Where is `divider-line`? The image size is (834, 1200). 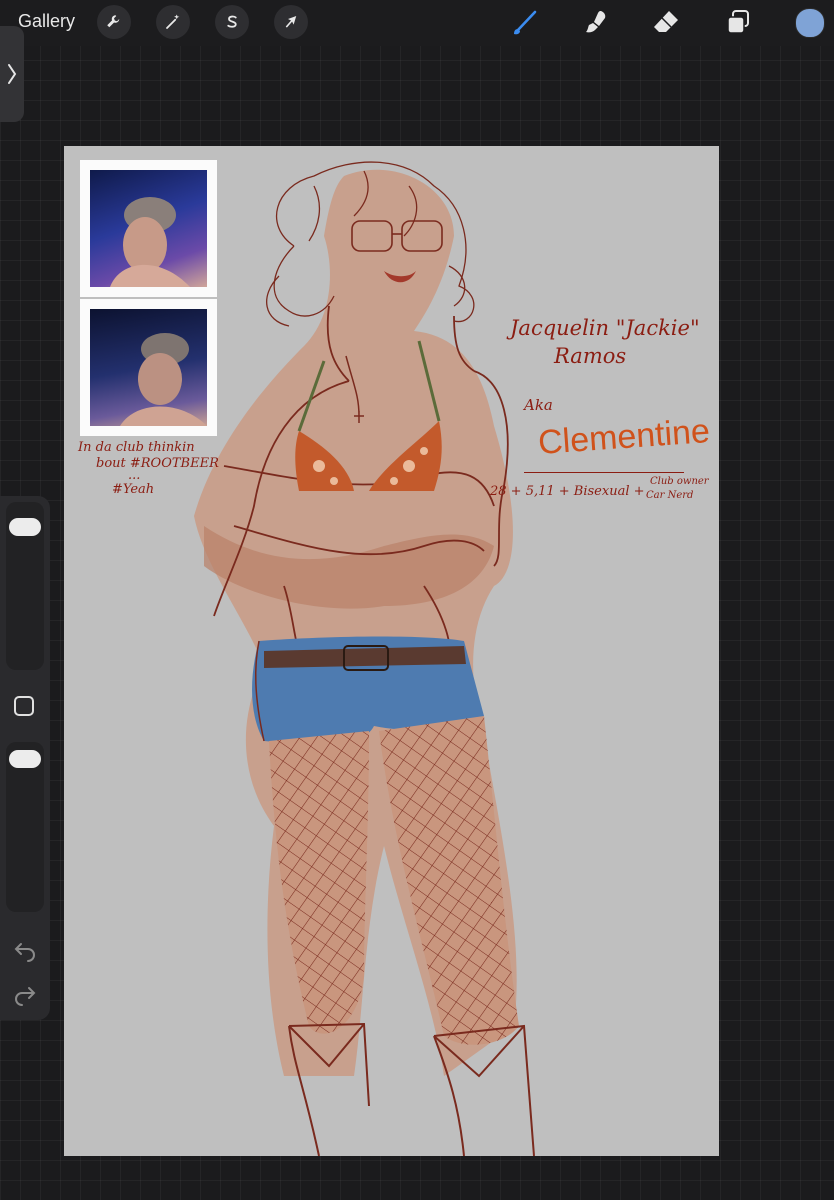 divider-line is located at coordinates (604, 472).